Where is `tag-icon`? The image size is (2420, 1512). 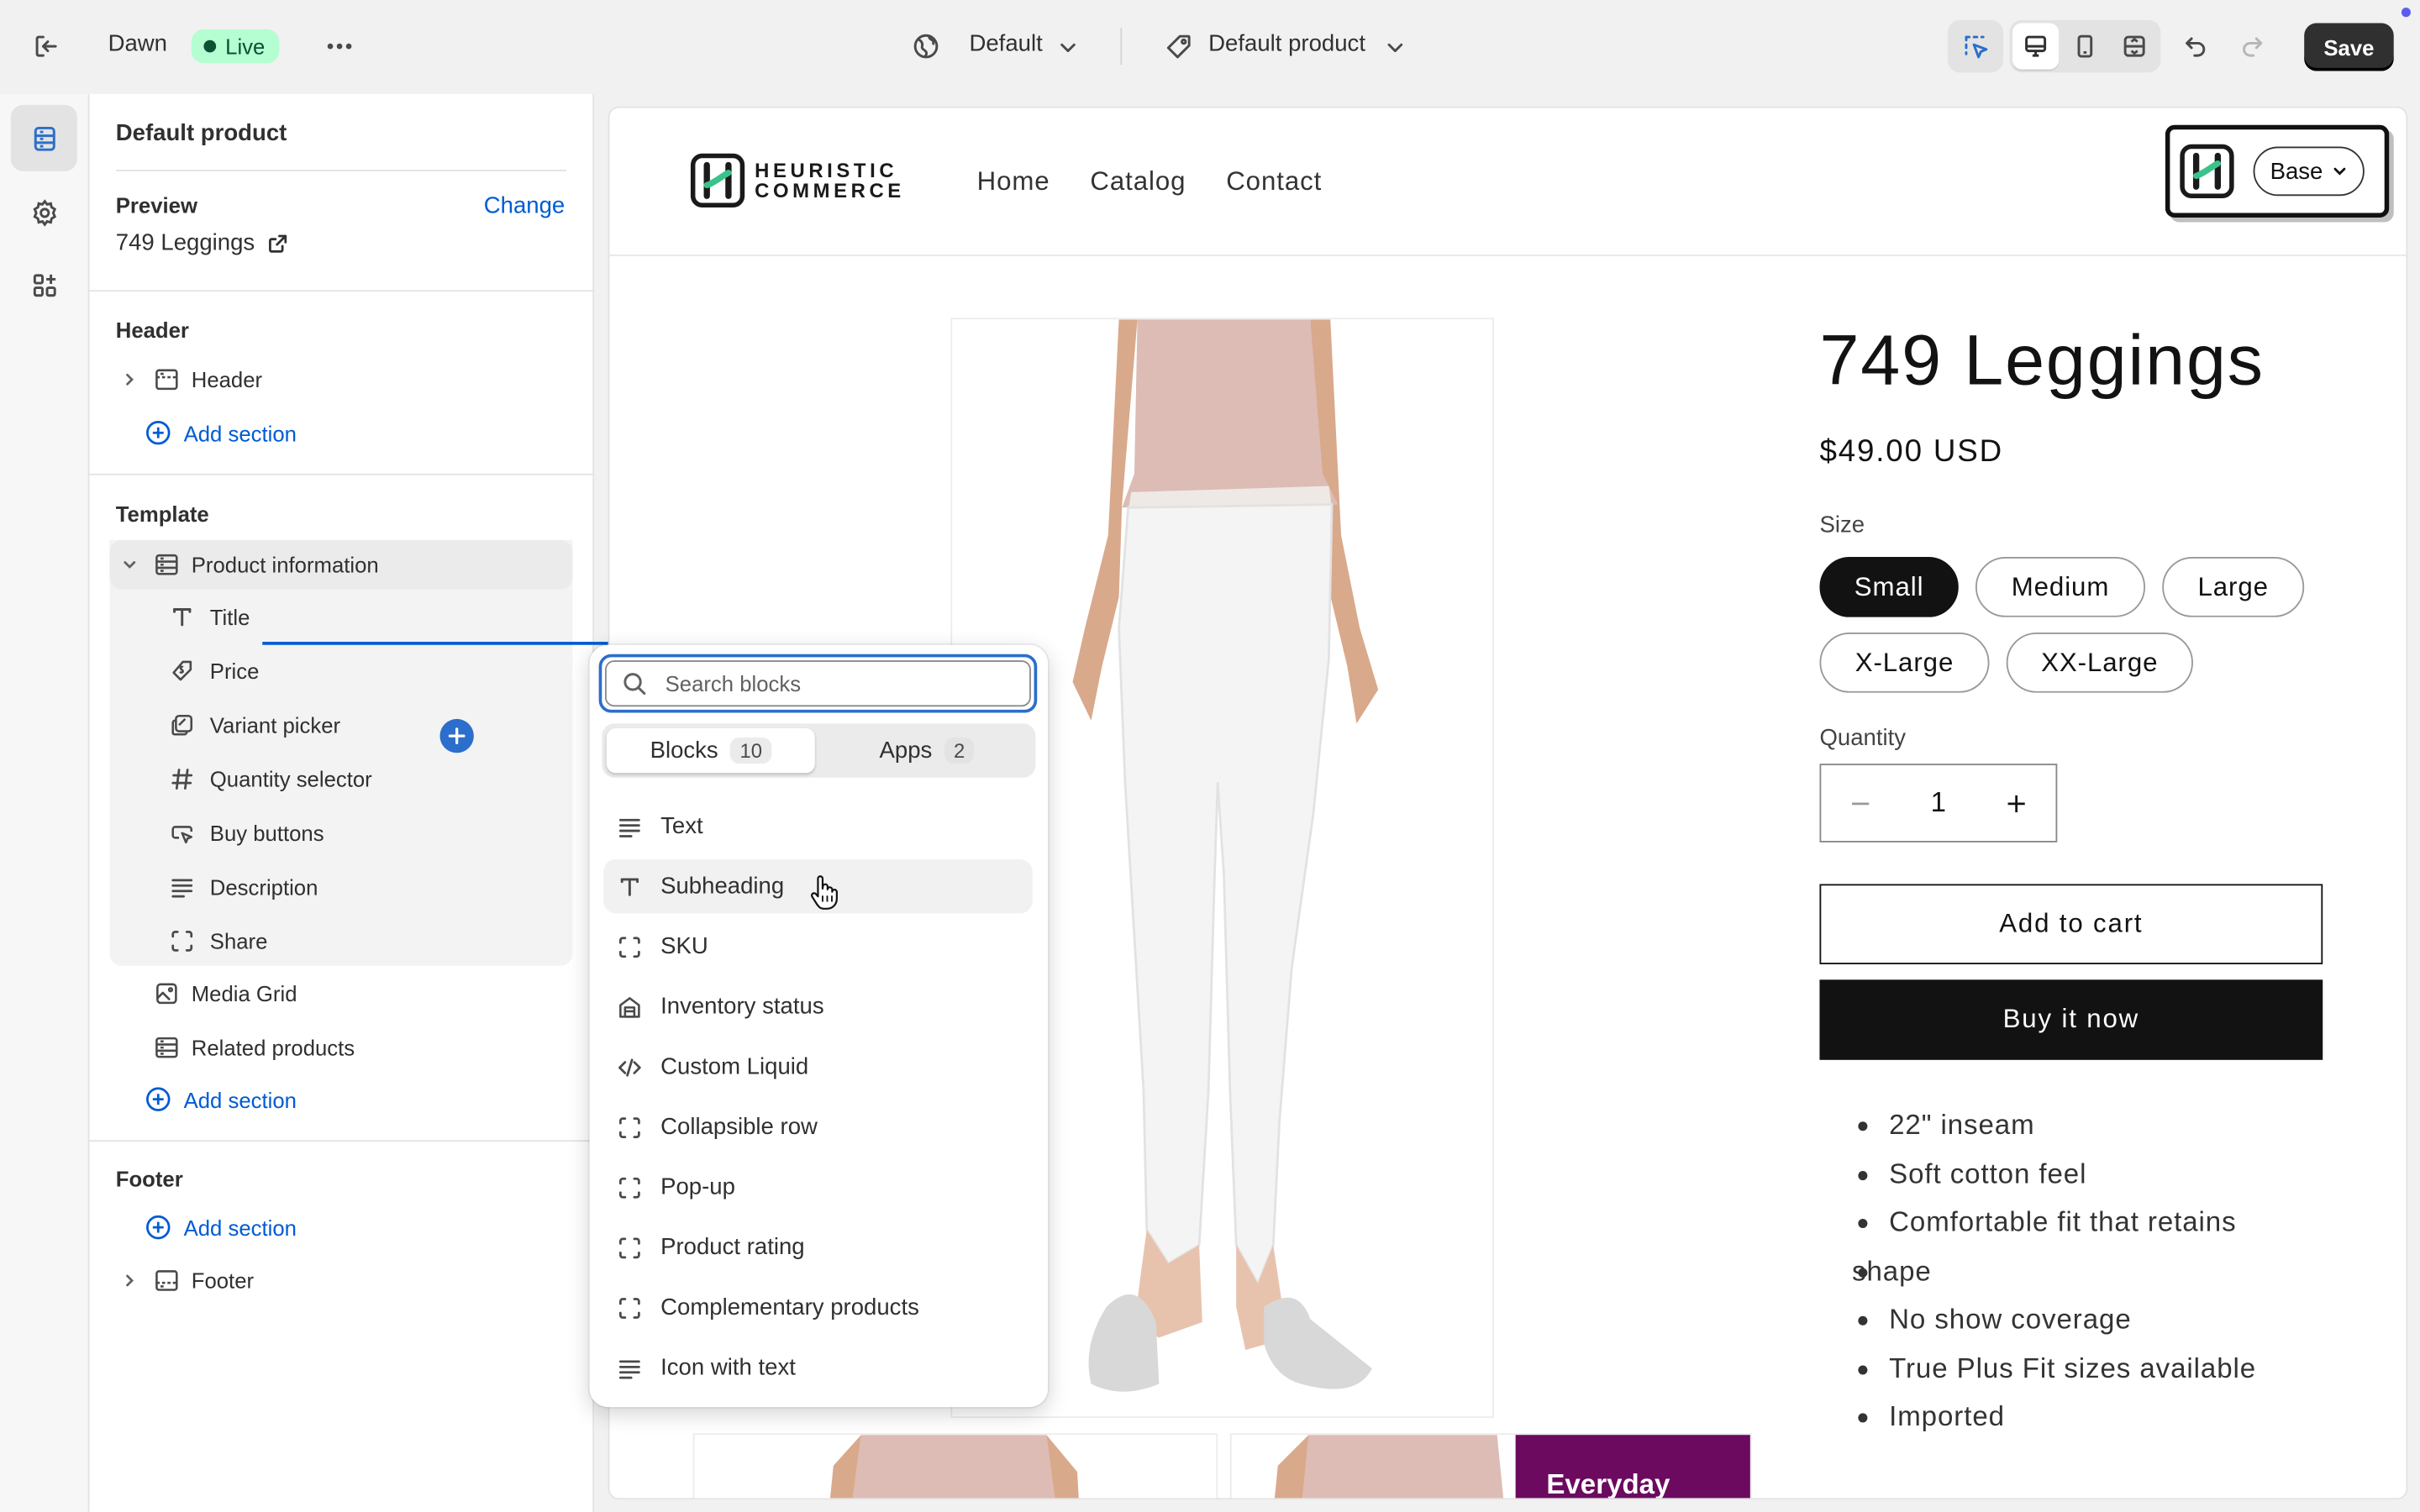 tag-icon is located at coordinates (1179, 46).